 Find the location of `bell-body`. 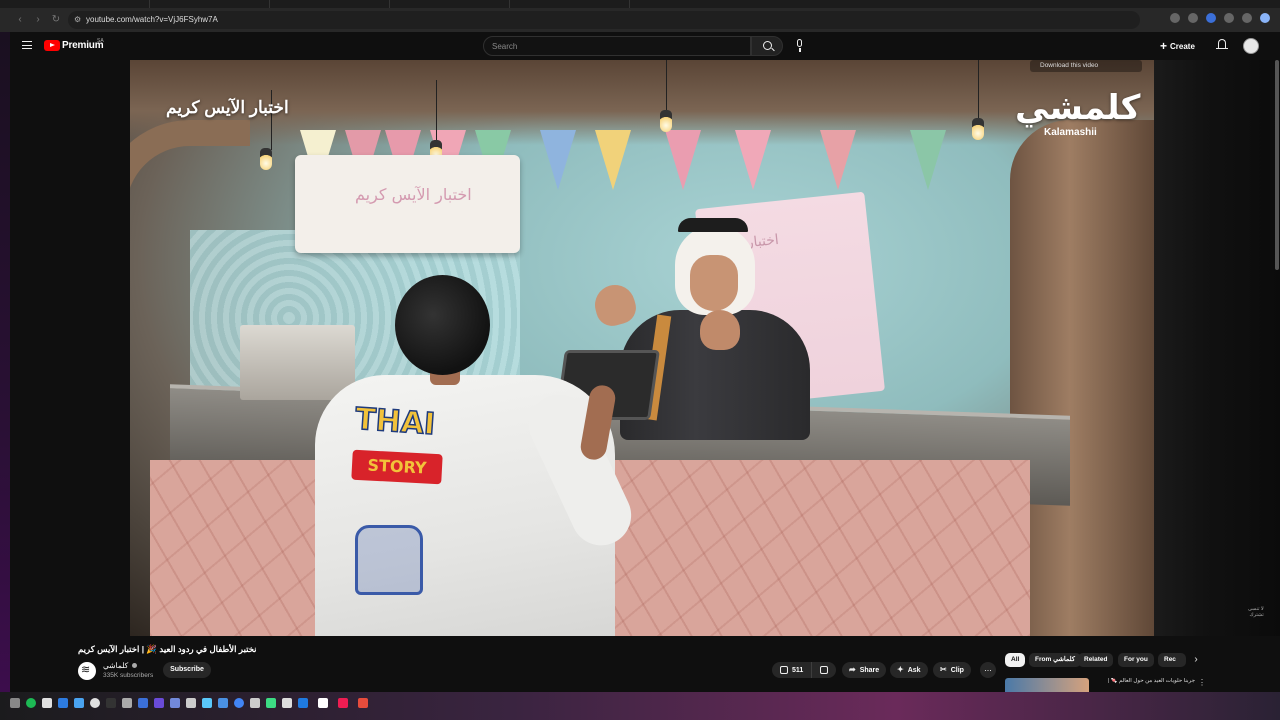

bell-body is located at coordinates (1222, 43).